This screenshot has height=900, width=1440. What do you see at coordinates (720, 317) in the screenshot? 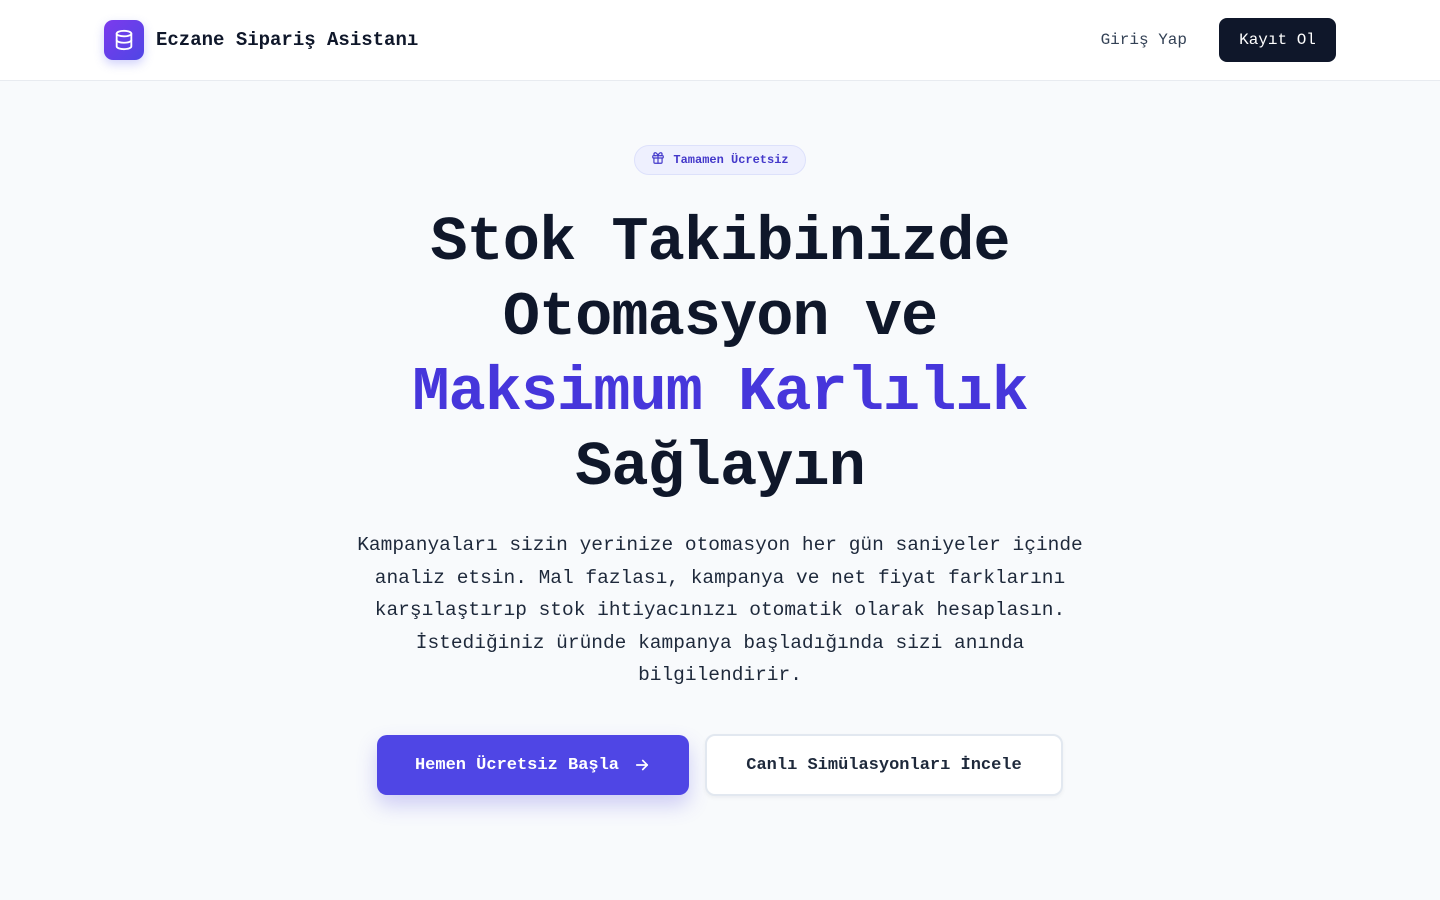
I see `headline-line-2: Otomasyon ve` at bounding box center [720, 317].